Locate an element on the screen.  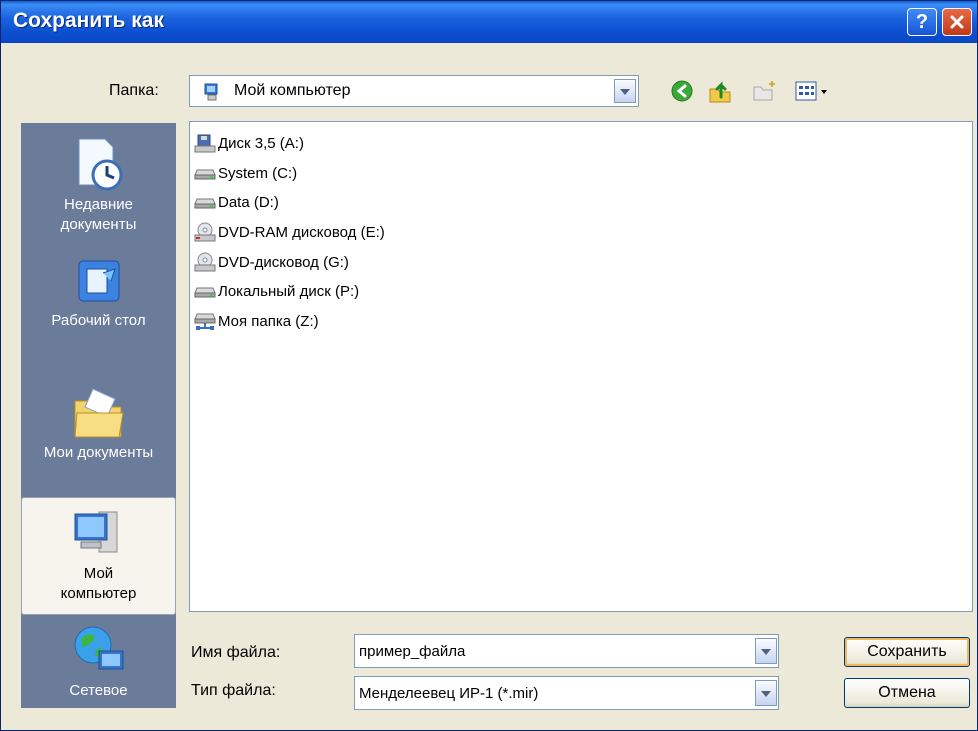
file-name: Моя папка (Z:) is located at coordinates (268, 321).